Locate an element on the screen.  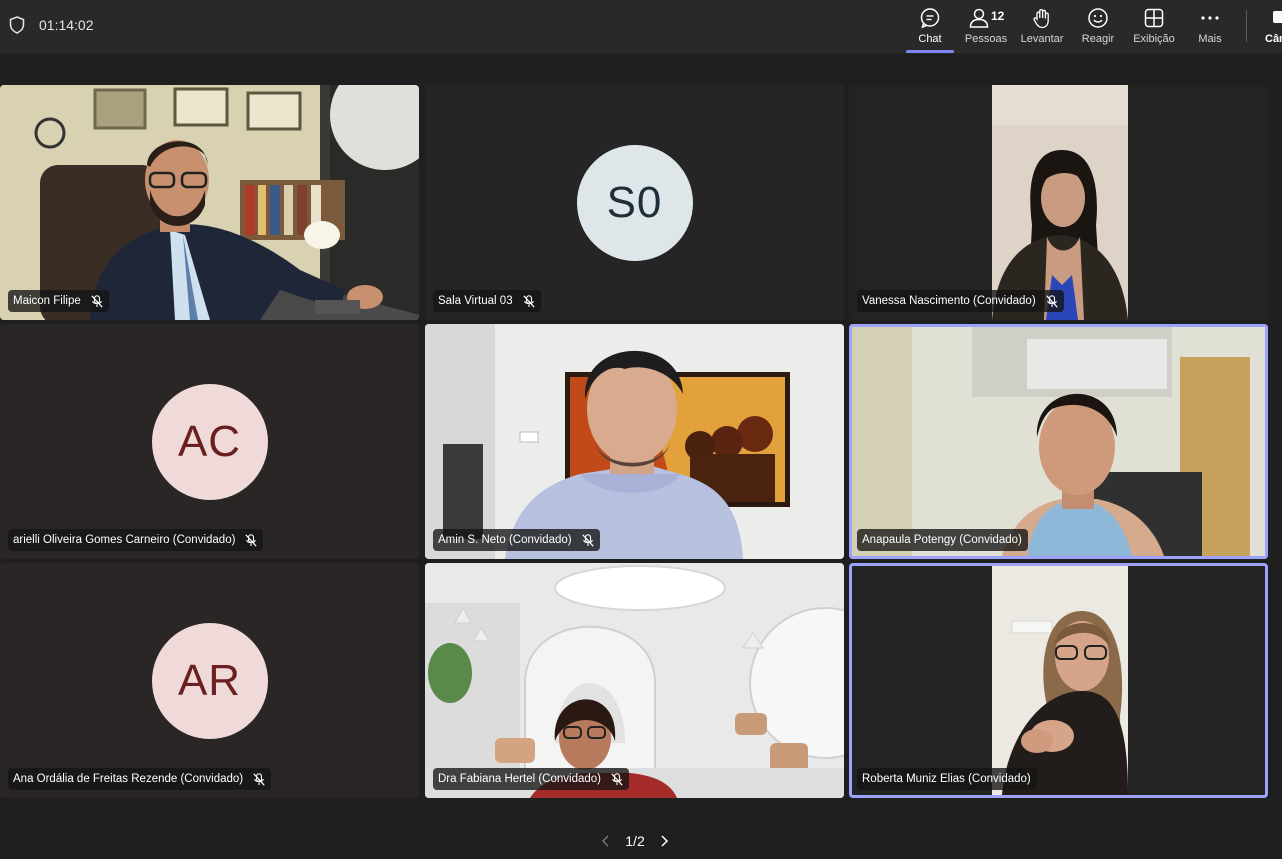
hand-icon is located at coordinates (1041, 19).